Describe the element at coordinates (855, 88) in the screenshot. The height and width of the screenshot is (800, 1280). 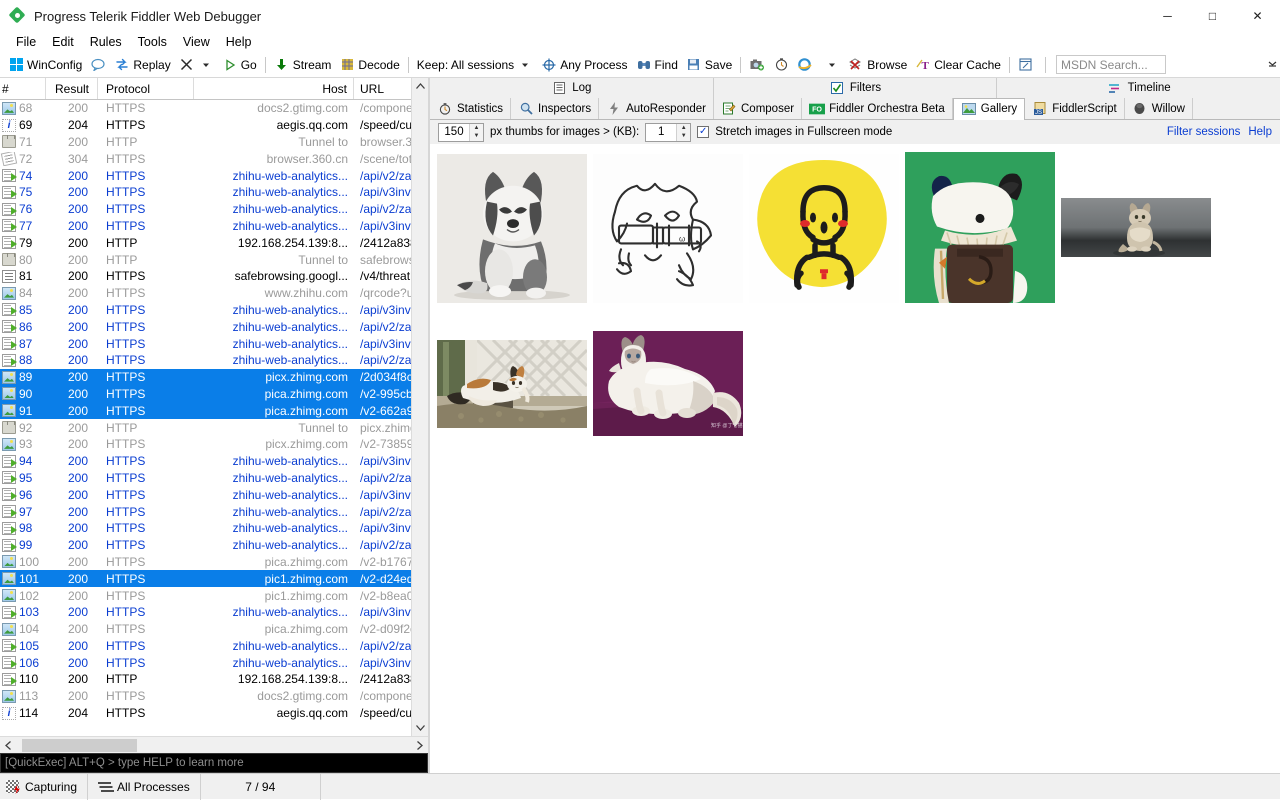
I see `tab-filters: Filters` at that location.